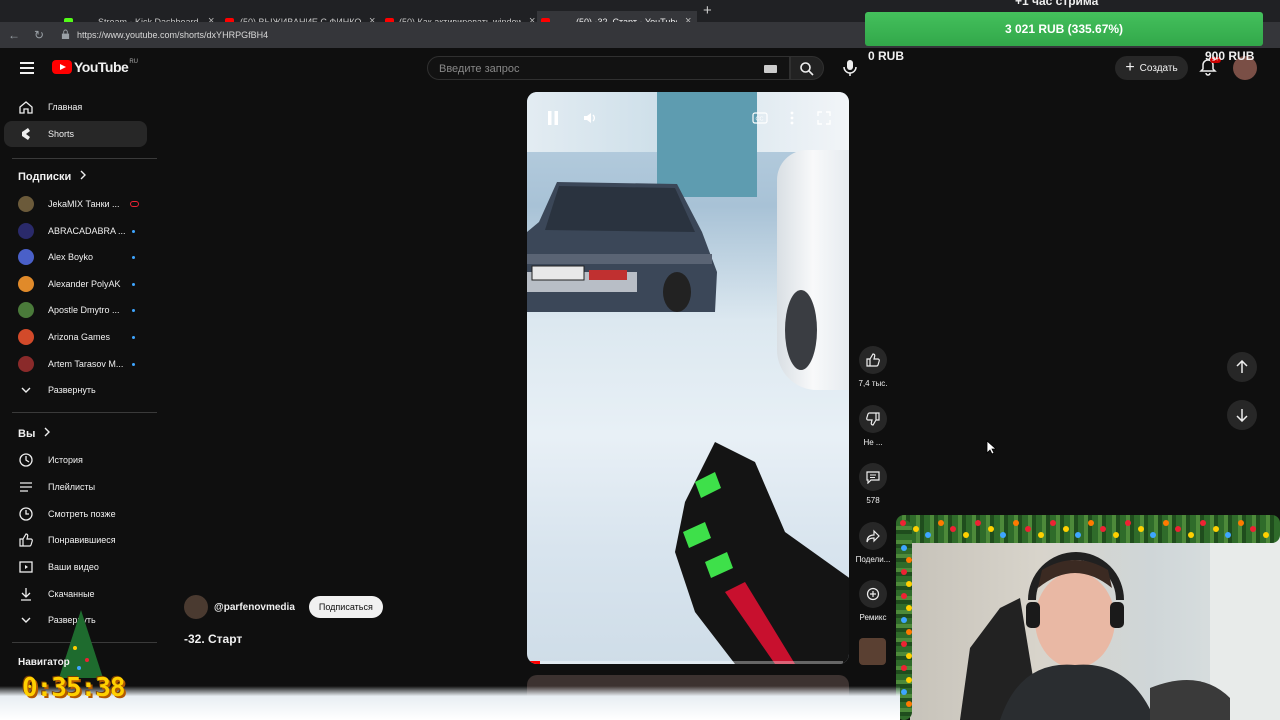 The width and height of the screenshot is (1280, 720). Describe the element at coordinates (849, 68) in the screenshot. I see `voice-search-button` at that location.